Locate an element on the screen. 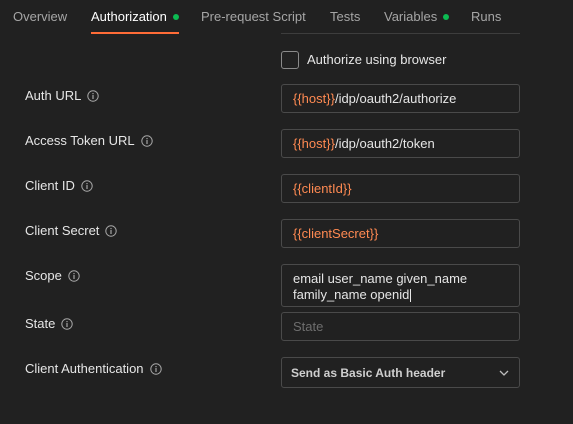  client-id-input: {{clientId}} is located at coordinates (400, 188).